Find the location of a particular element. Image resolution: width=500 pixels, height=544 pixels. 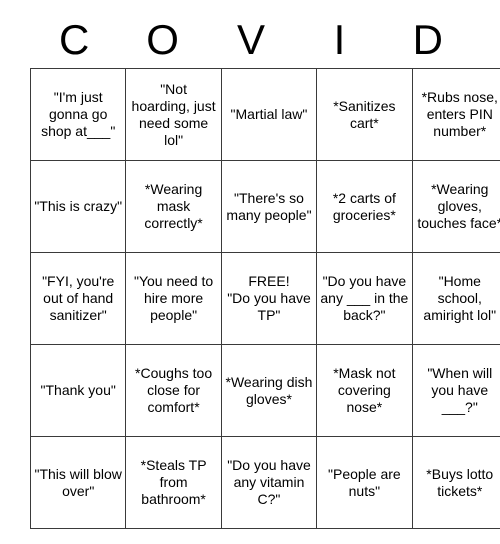

bingo-cell-text: *2 carts of groceries* is located at coordinates (364, 206).